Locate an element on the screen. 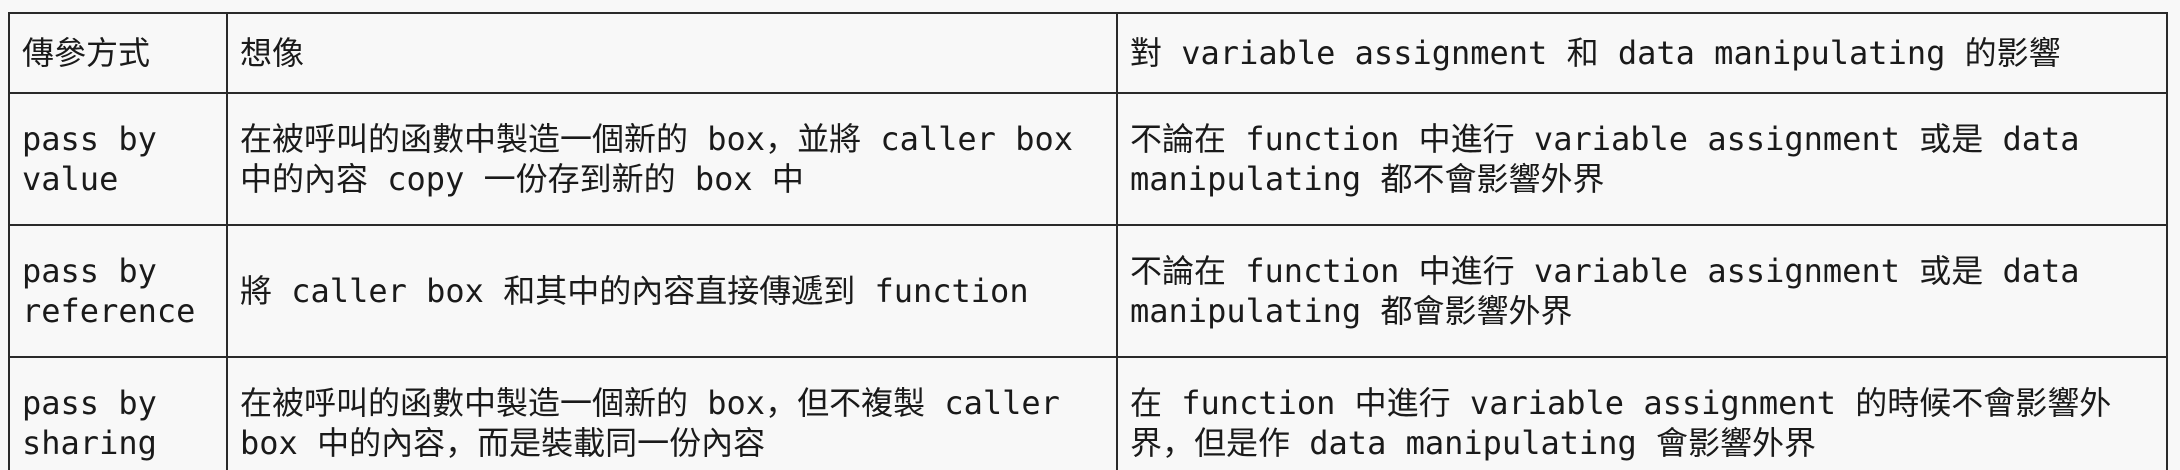  header-imagine: 想像 is located at coordinates (672, 53).